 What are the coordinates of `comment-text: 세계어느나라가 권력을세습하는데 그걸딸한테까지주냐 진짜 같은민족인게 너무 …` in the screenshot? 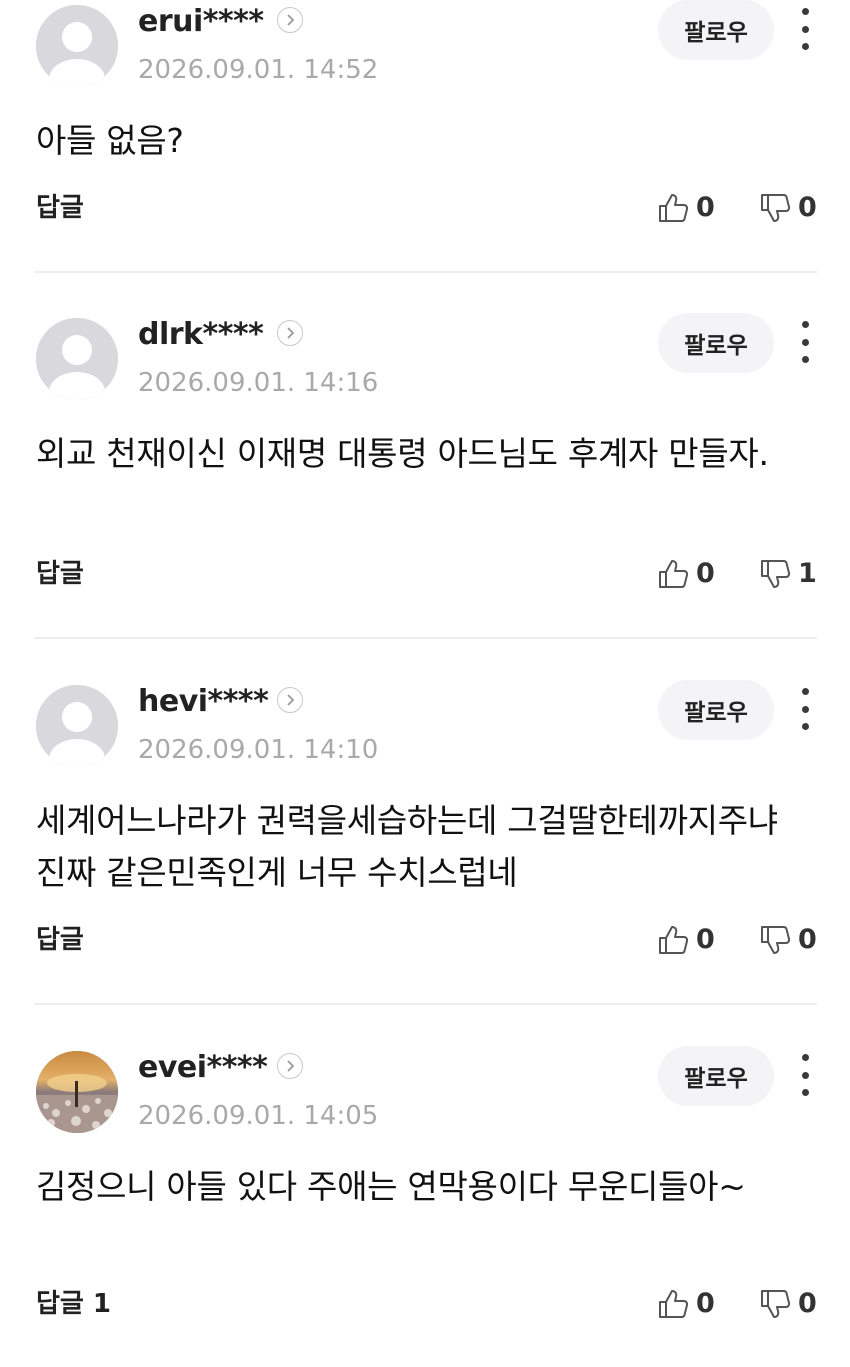 It's located at (407, 846).